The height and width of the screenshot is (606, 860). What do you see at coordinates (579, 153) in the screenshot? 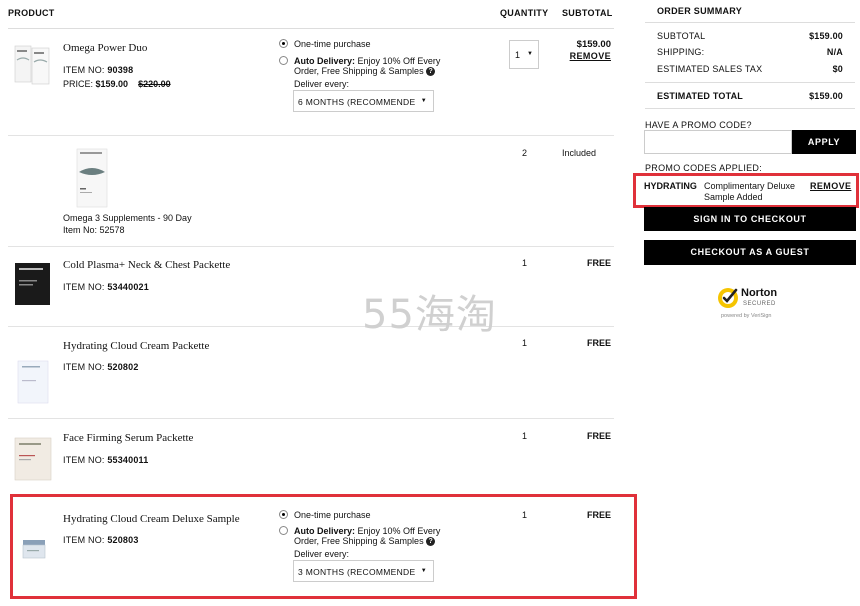
I see `line-subtotal: Included` at bounding box center [579, 153].